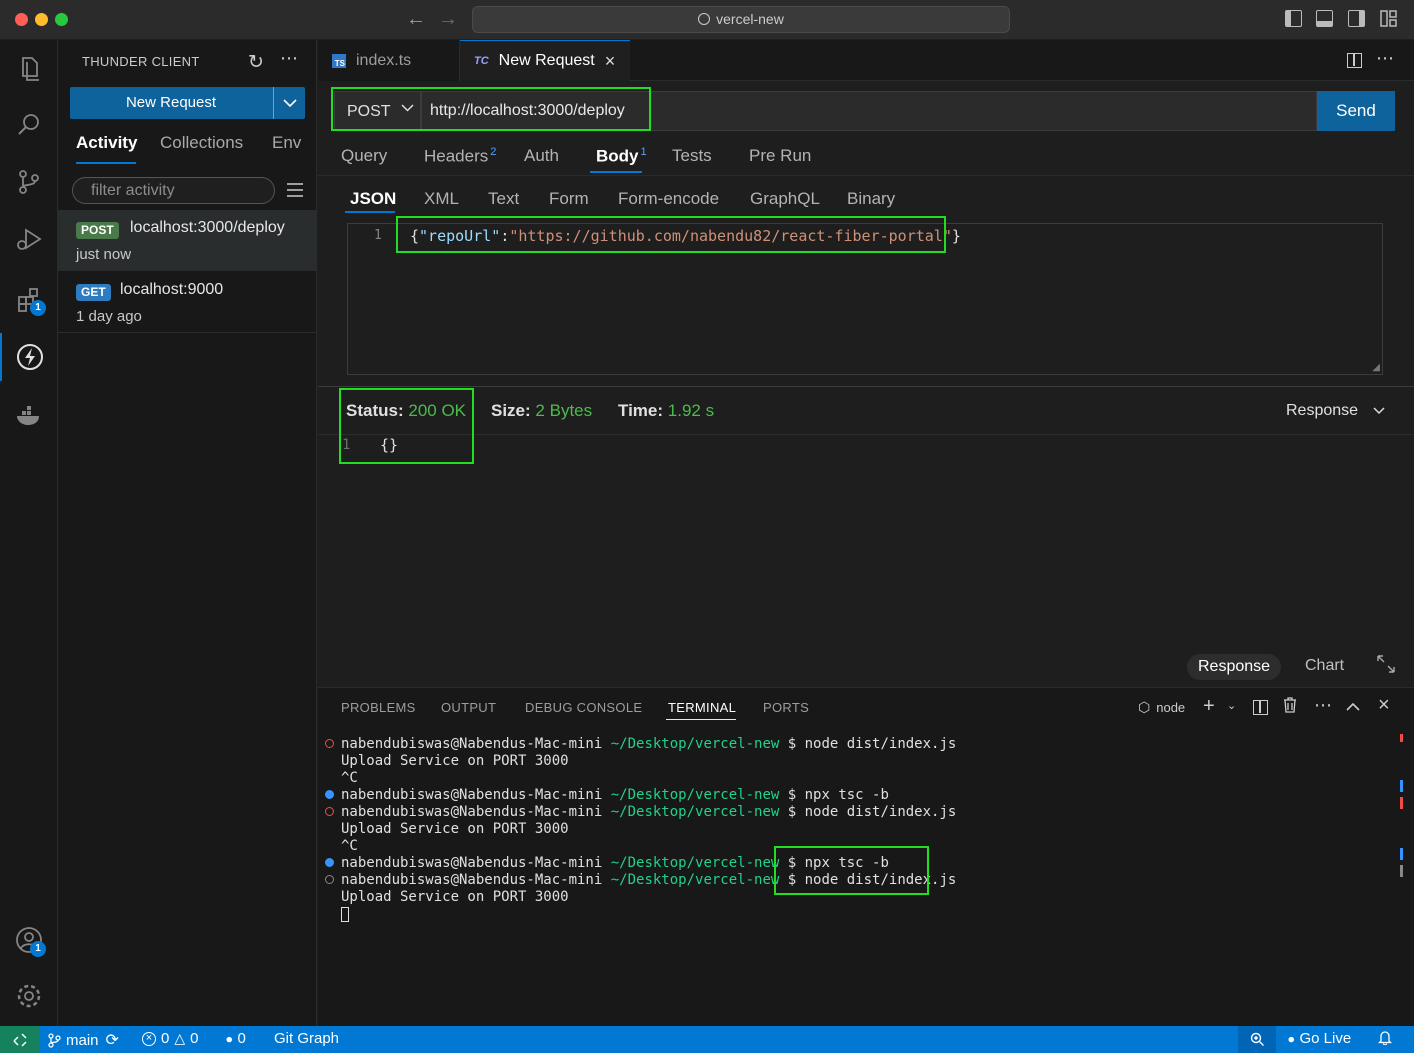  Describe the element at coordinates (201, 143) in the screenshot. I see `tab-collections: Collections` at that location.